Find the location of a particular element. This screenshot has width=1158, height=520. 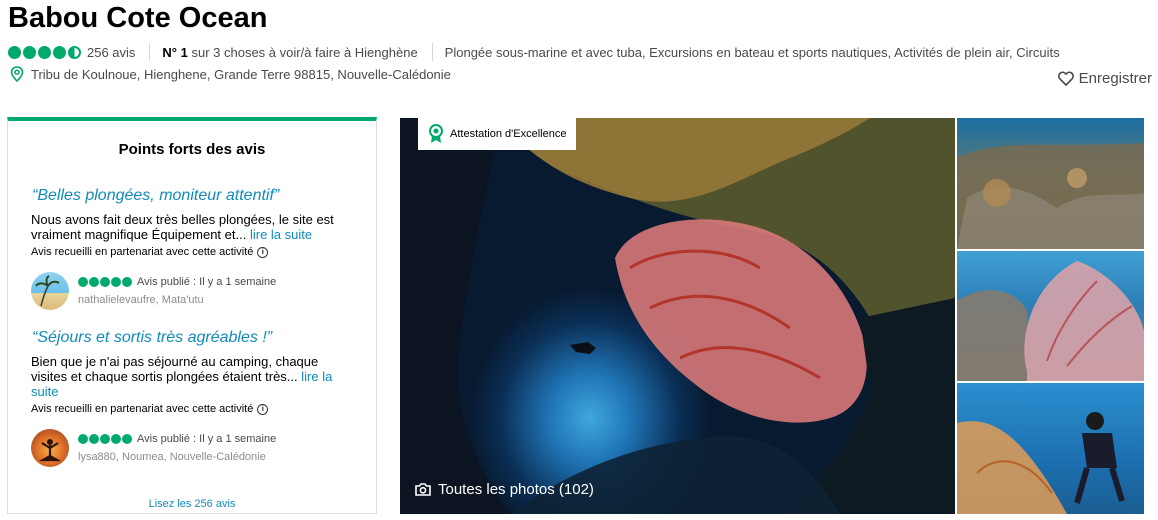

map-pin-icon is located at coordinates (17, 74).